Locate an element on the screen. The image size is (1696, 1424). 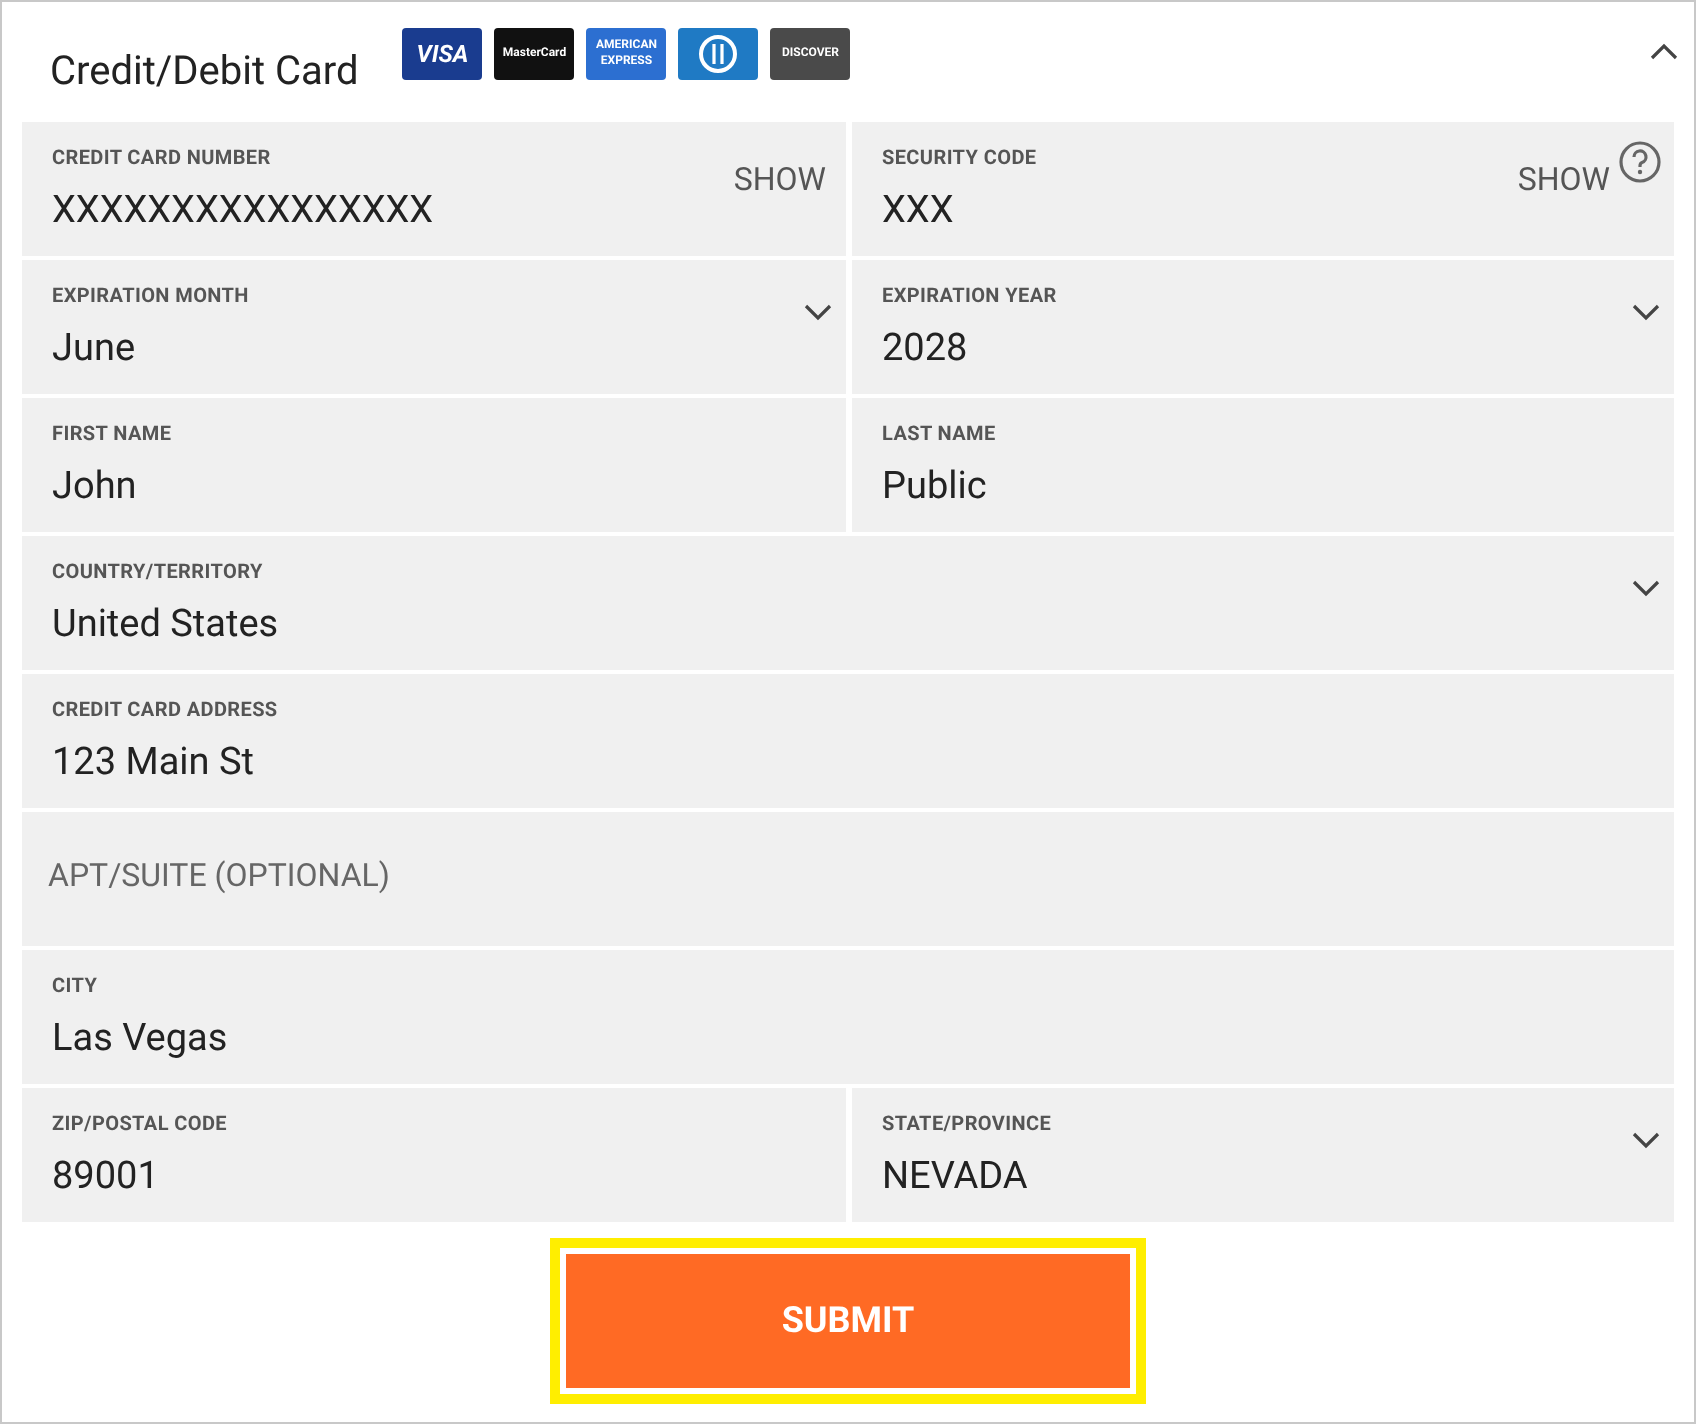
input-field: APT/SUITE (OPTIONAL) is located at coordinates (848, 879).